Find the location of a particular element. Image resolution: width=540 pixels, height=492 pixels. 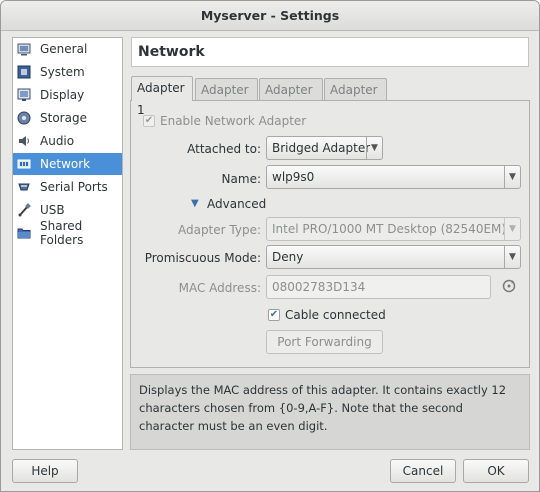

sidebar-item-serial-ports: Serial Ports is located at coordinates (67, 187).